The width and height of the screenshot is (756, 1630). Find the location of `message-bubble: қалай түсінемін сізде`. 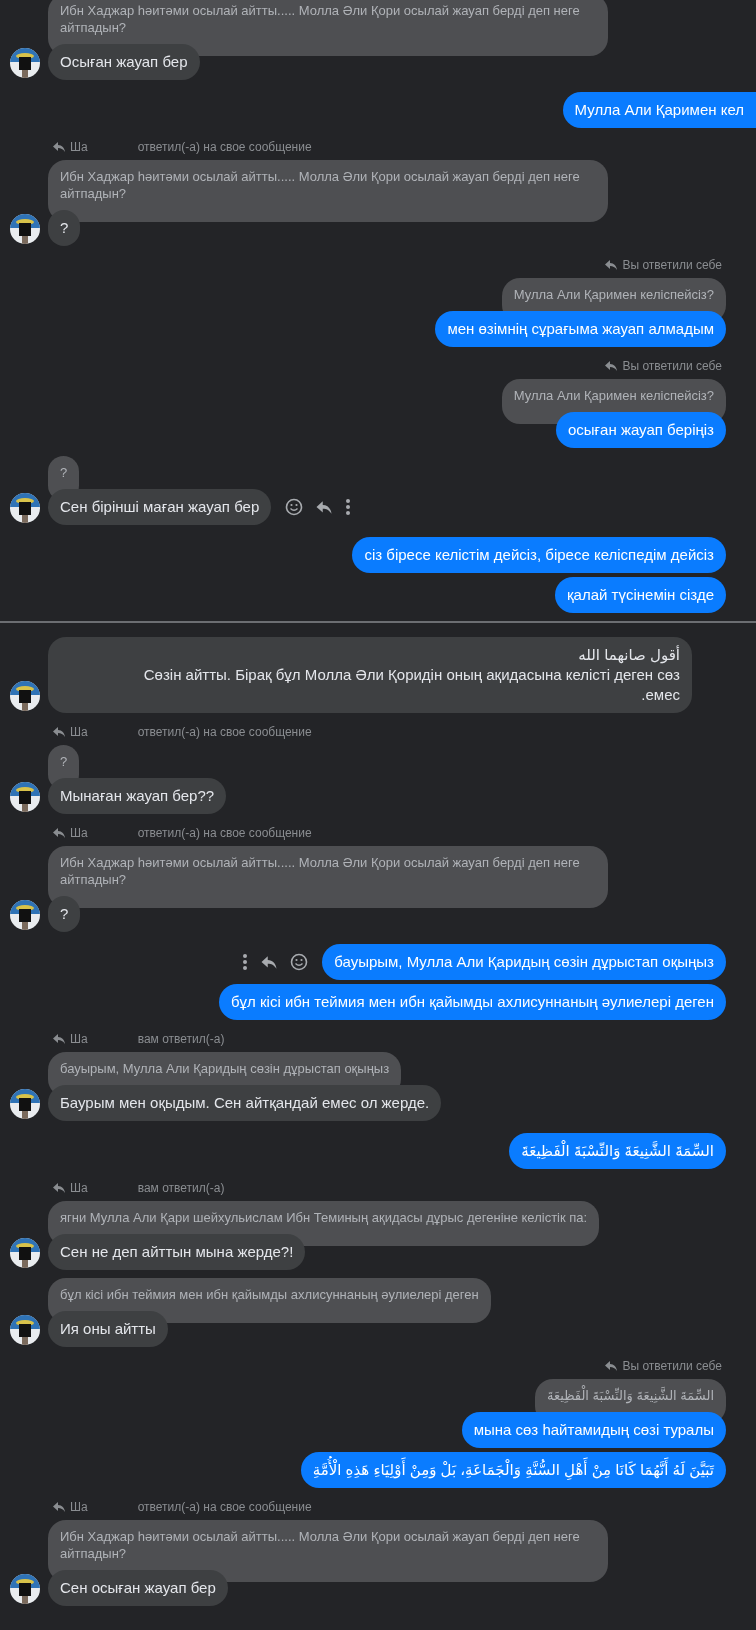

message-bubble: қалай түсінемін сізде is located at coordinates (640, 595).